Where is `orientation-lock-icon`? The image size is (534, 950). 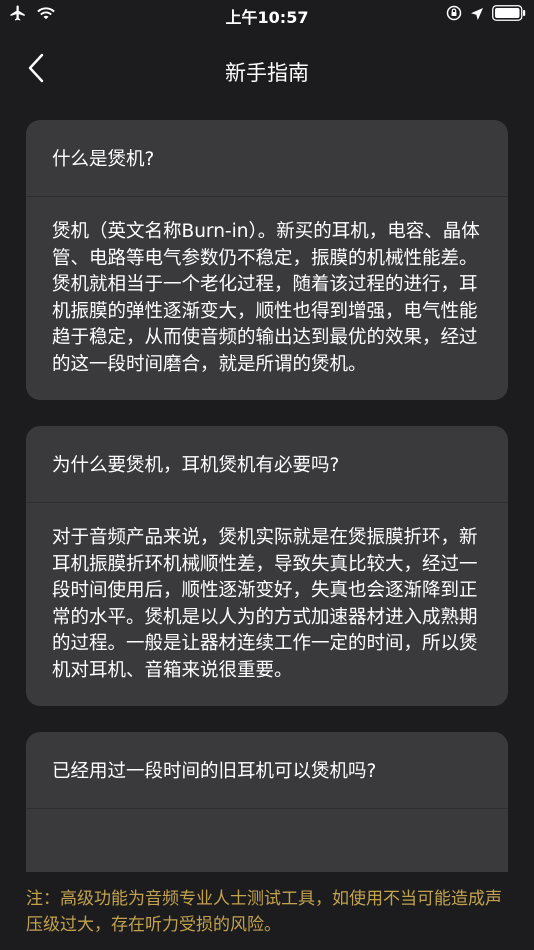 orientation-lock-icon is located at coordinates (454, 15).